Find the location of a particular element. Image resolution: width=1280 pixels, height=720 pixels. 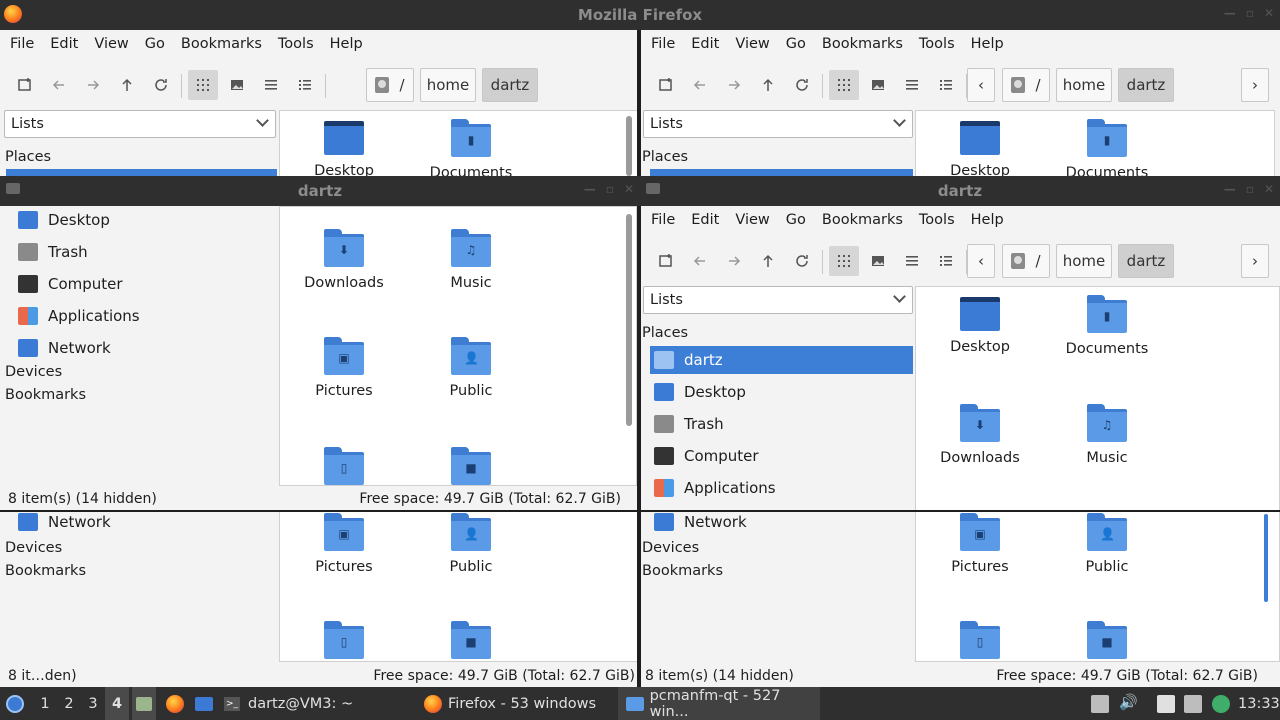

workspace-4: 4 is located at coordinates (117, 703).